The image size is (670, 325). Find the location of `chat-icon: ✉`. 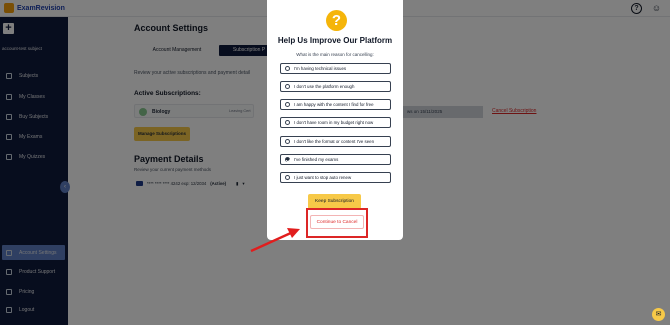

chat-icon: ✉ is located at coordinates (658, 314).